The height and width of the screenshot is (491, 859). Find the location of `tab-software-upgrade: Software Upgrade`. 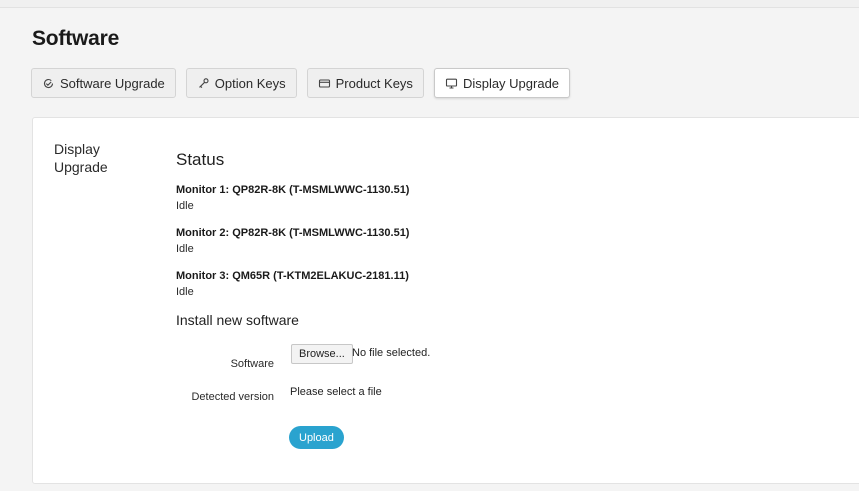

tab-software-upgrade: Software Upgrade is located at coordinates (103, 83).